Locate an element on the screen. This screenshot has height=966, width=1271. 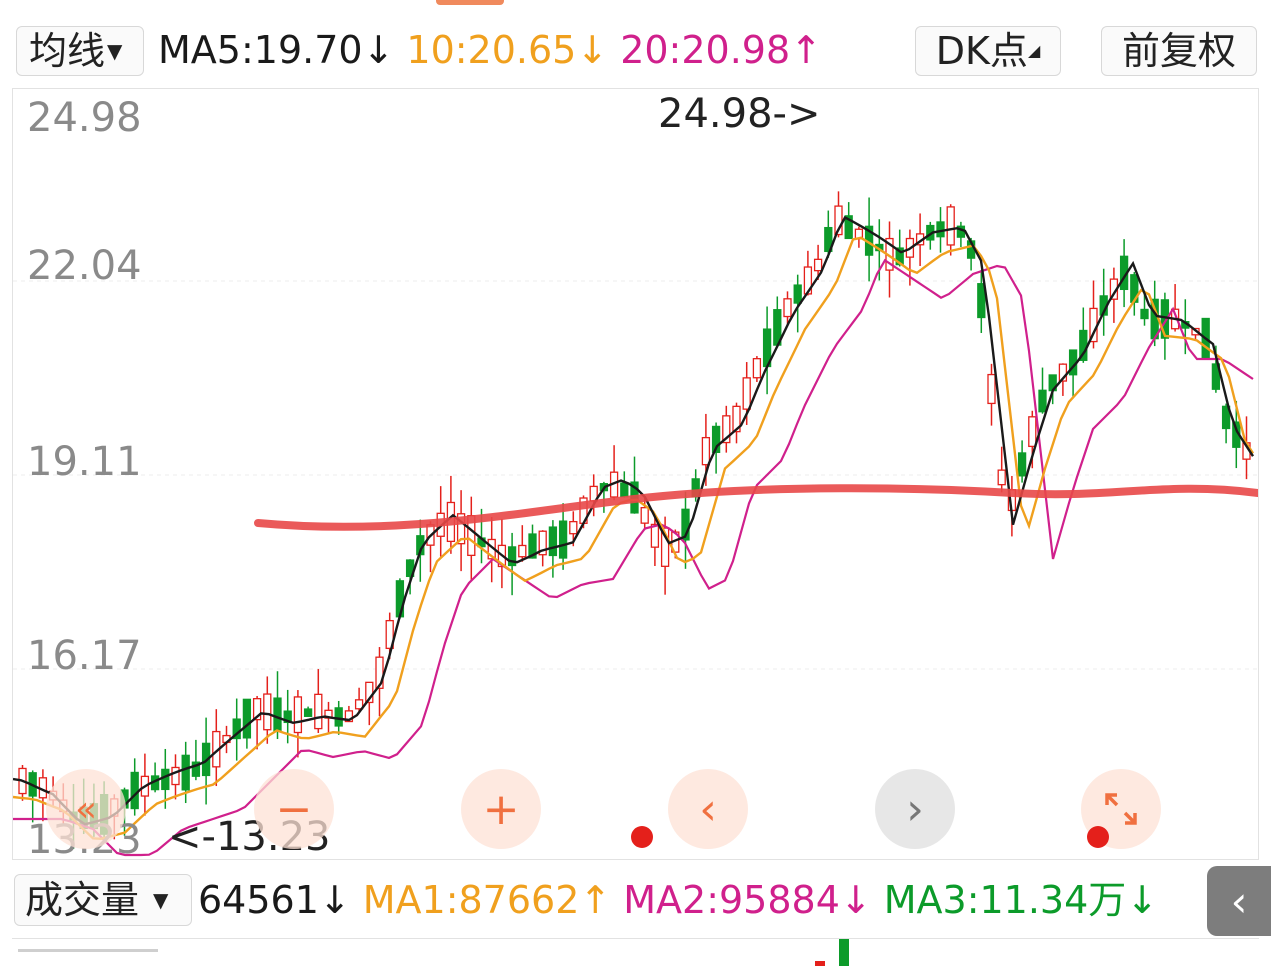
ma20-value: 20:20.98 is located at coordinates (705, 50).